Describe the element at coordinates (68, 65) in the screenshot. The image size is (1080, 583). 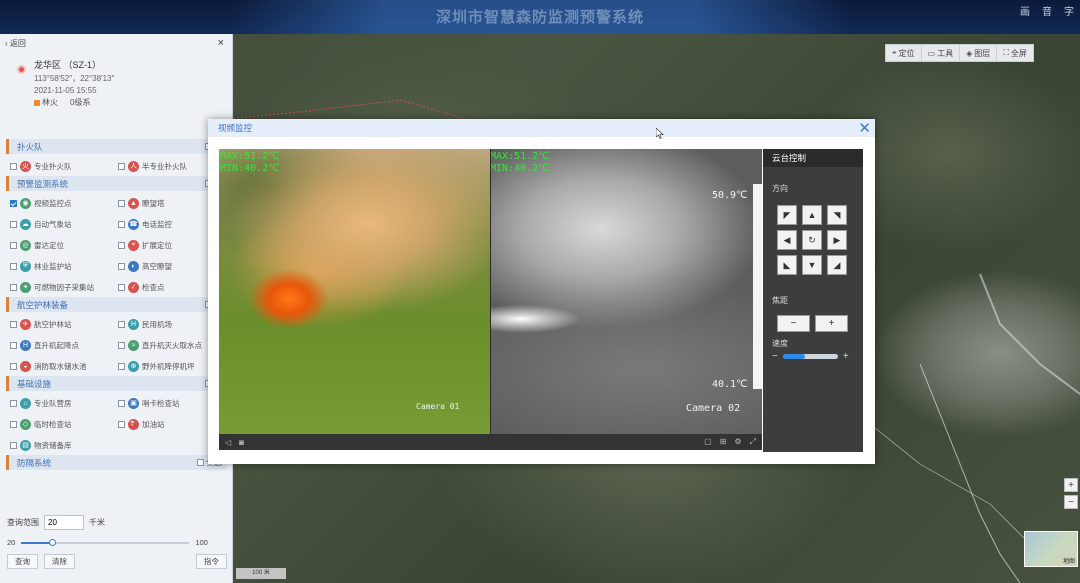
I see `location-name: 龙华区 （SZ-1）` at that location.